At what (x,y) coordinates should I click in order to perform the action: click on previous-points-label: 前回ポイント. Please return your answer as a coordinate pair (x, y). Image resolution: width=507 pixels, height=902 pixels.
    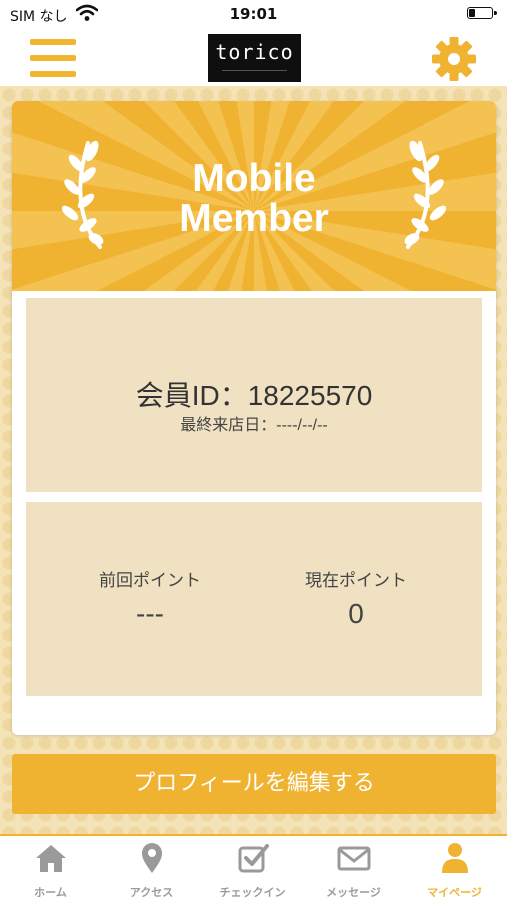
    Looking at the image, I should click on (150, 581).